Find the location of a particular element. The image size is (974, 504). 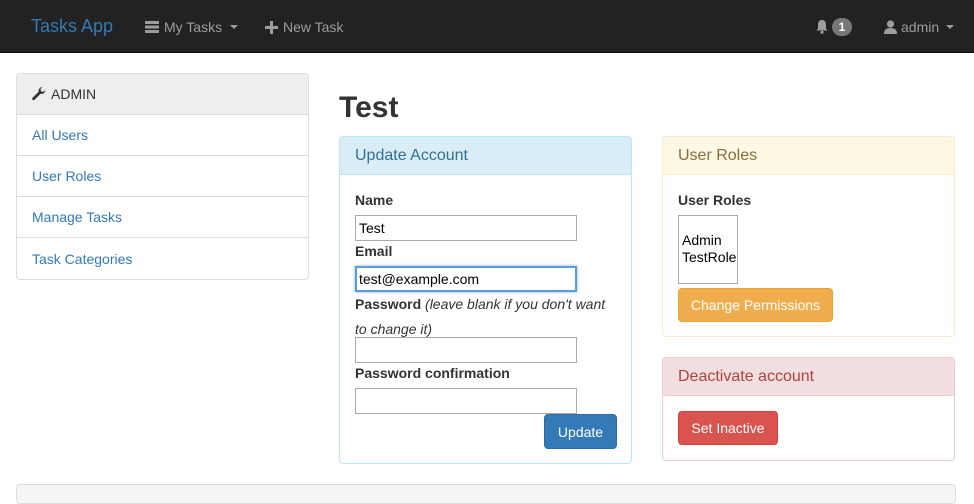

sidebar-item-label: Manage Tasks is located at coordinates (77, 217).